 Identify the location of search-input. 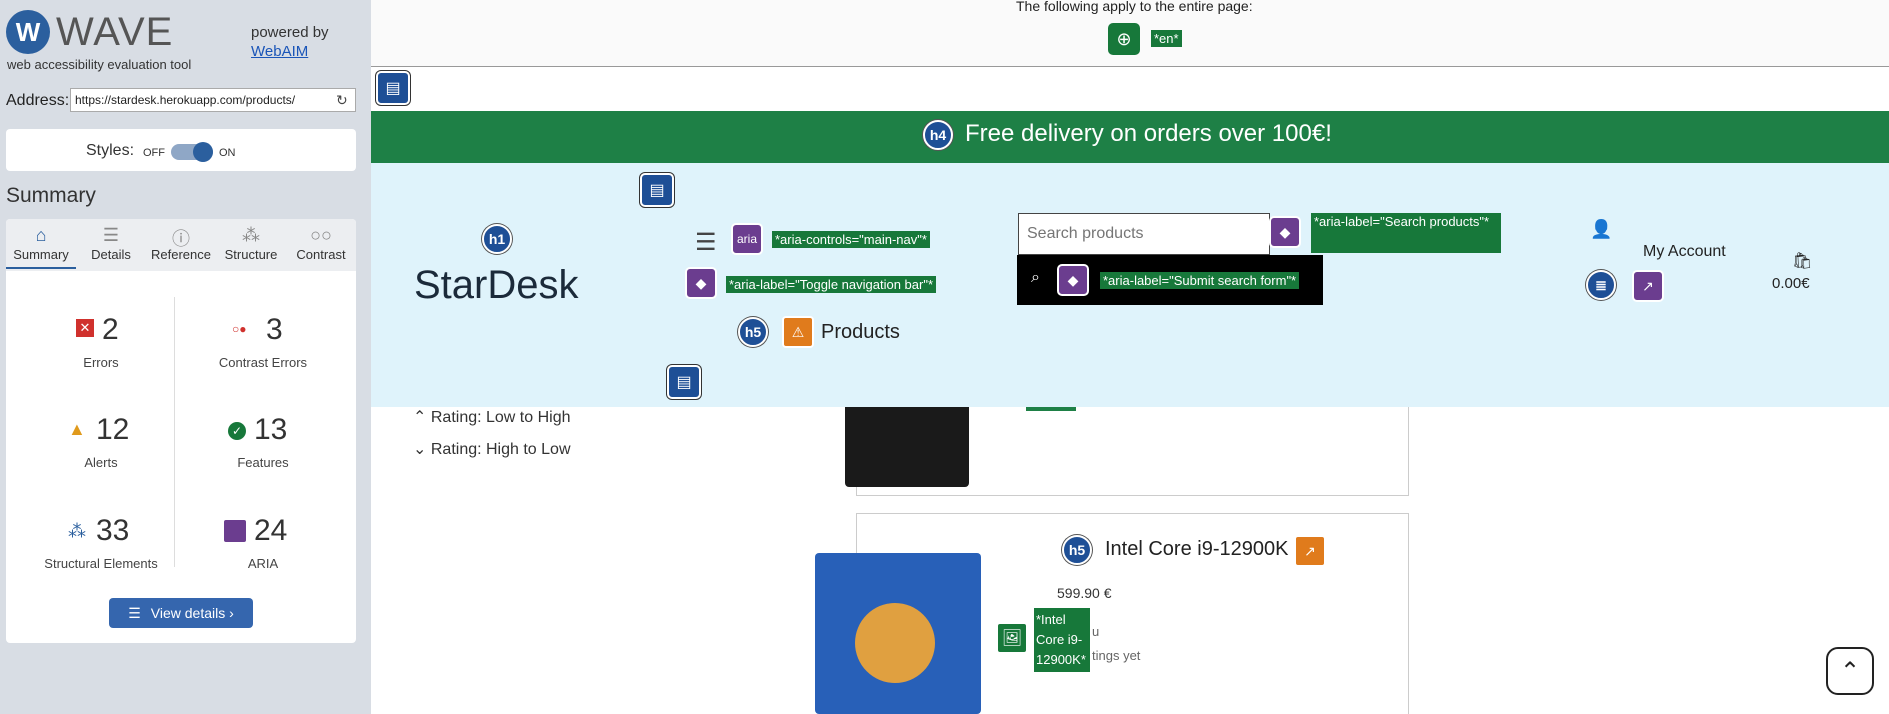
(1144, 234).